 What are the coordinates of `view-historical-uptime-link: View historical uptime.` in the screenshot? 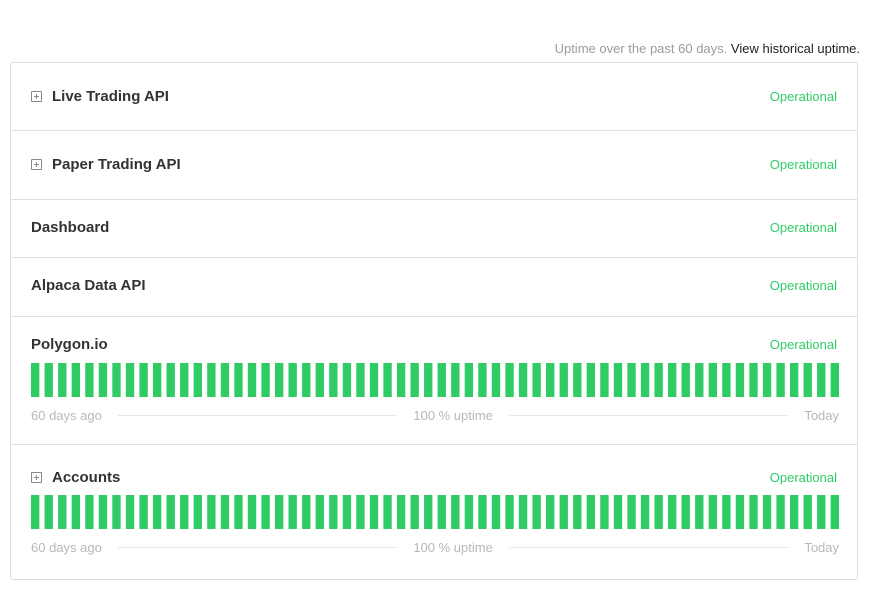 It's located at (795, 48).